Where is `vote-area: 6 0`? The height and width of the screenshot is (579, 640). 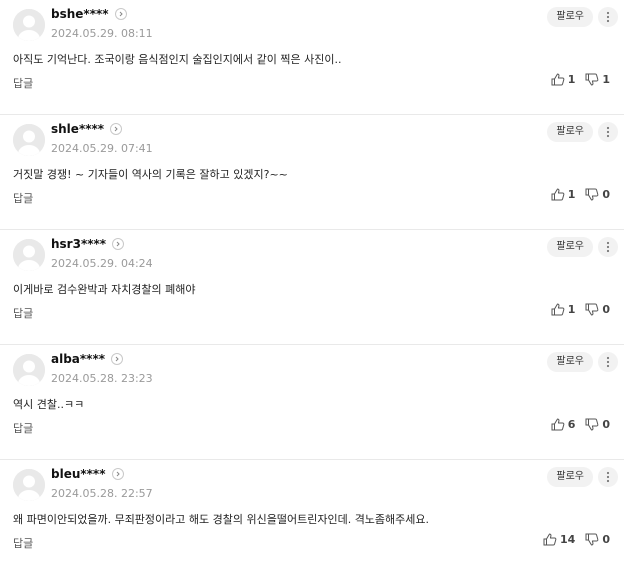
vote-area: 6 0 is located at coordinates (580, 424).